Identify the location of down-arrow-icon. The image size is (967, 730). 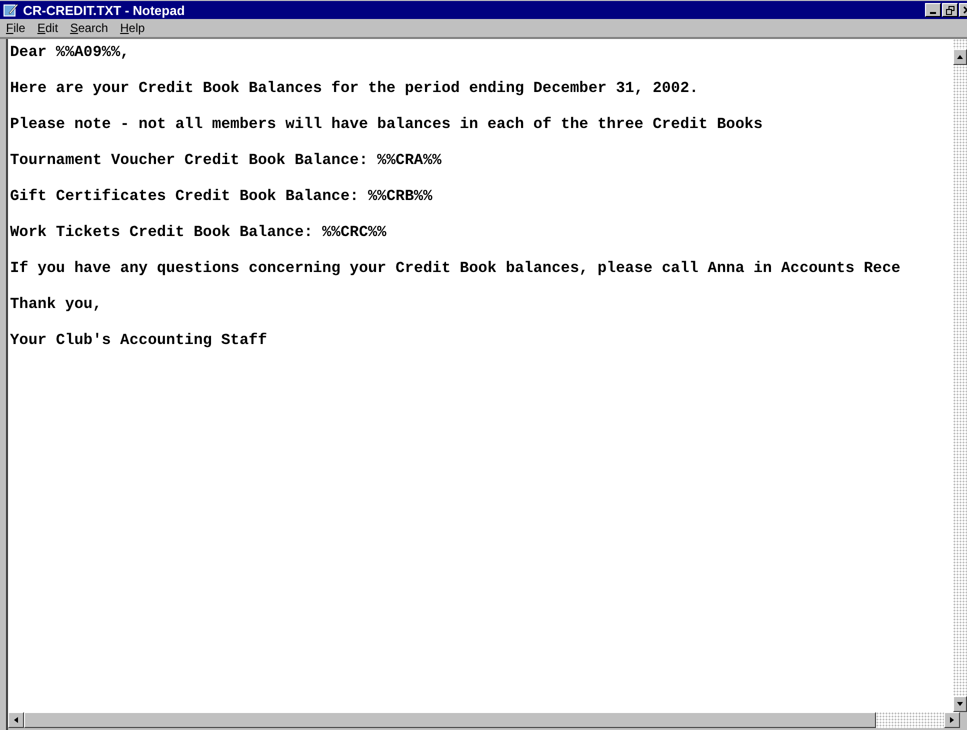
(960, 704).